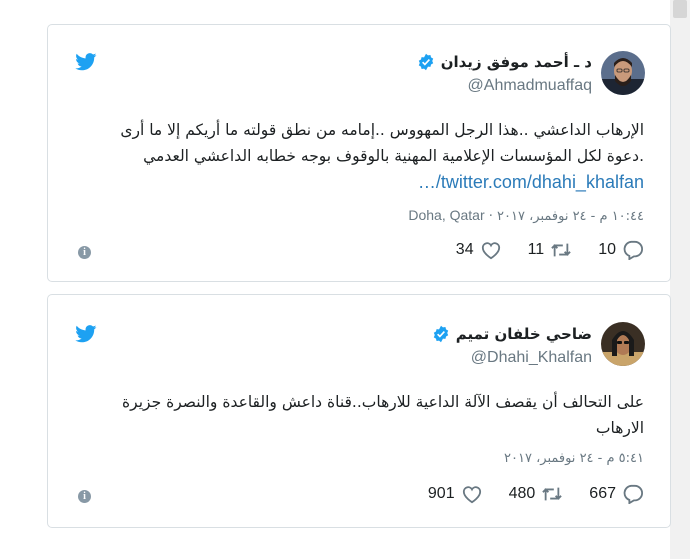 The width and height of the screenshot is (690, 559). Describe the element at coordinates (524, 334) in the screenshot. I see `author-name: ضاحي خلفان تميم` at that location.